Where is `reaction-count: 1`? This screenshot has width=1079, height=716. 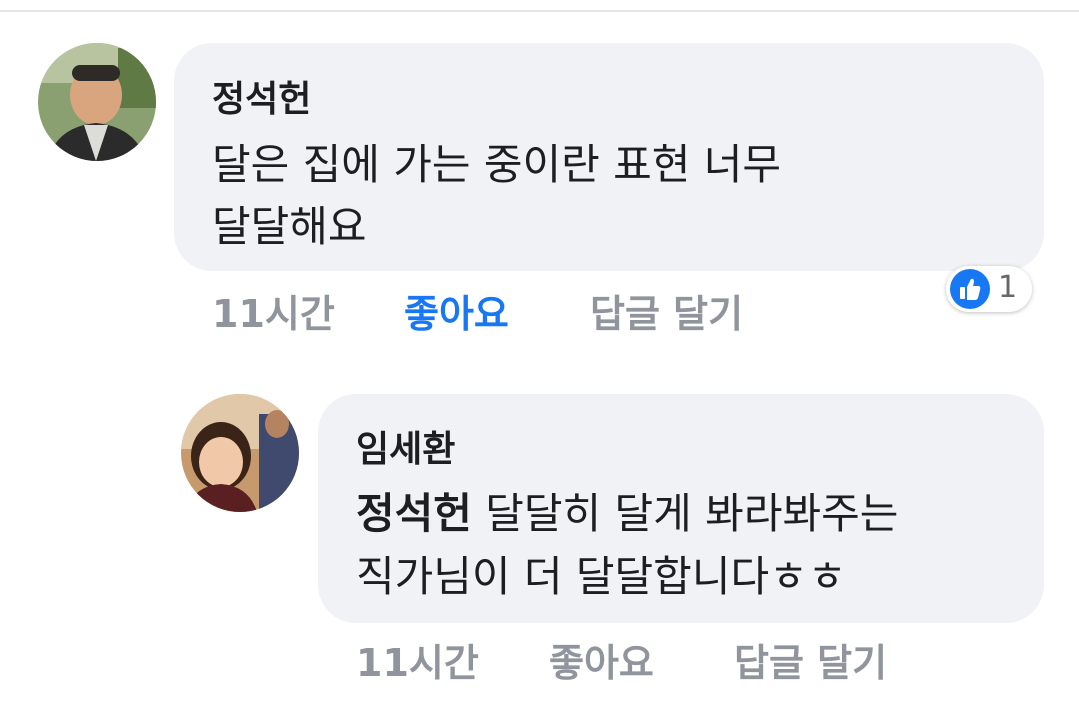 reaction-count: 1 is located at coordinates (1008, 287).